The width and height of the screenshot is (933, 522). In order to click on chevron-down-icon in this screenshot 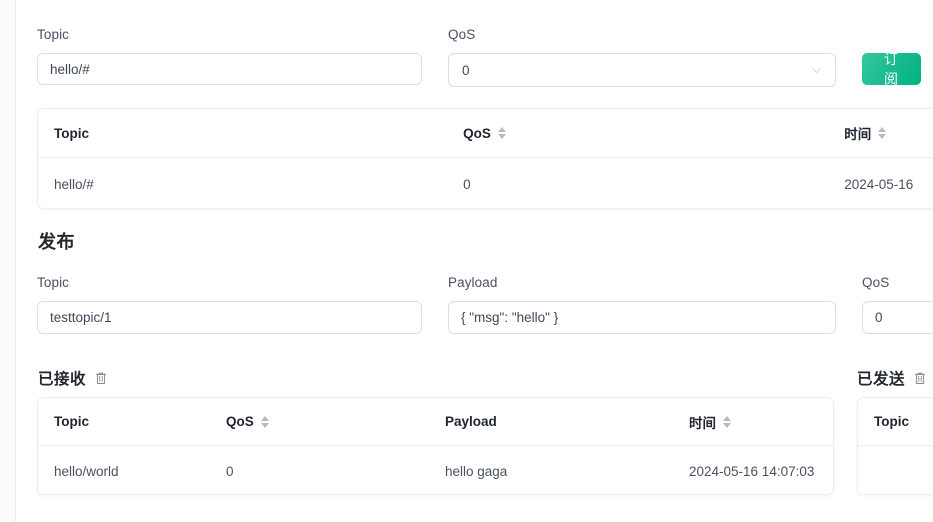, I will do `click(816, 70)`.